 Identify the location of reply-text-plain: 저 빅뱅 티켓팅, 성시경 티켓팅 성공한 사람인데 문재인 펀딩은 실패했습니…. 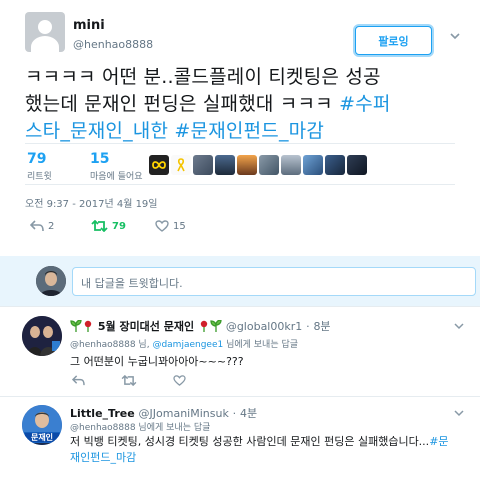
(250, 441).